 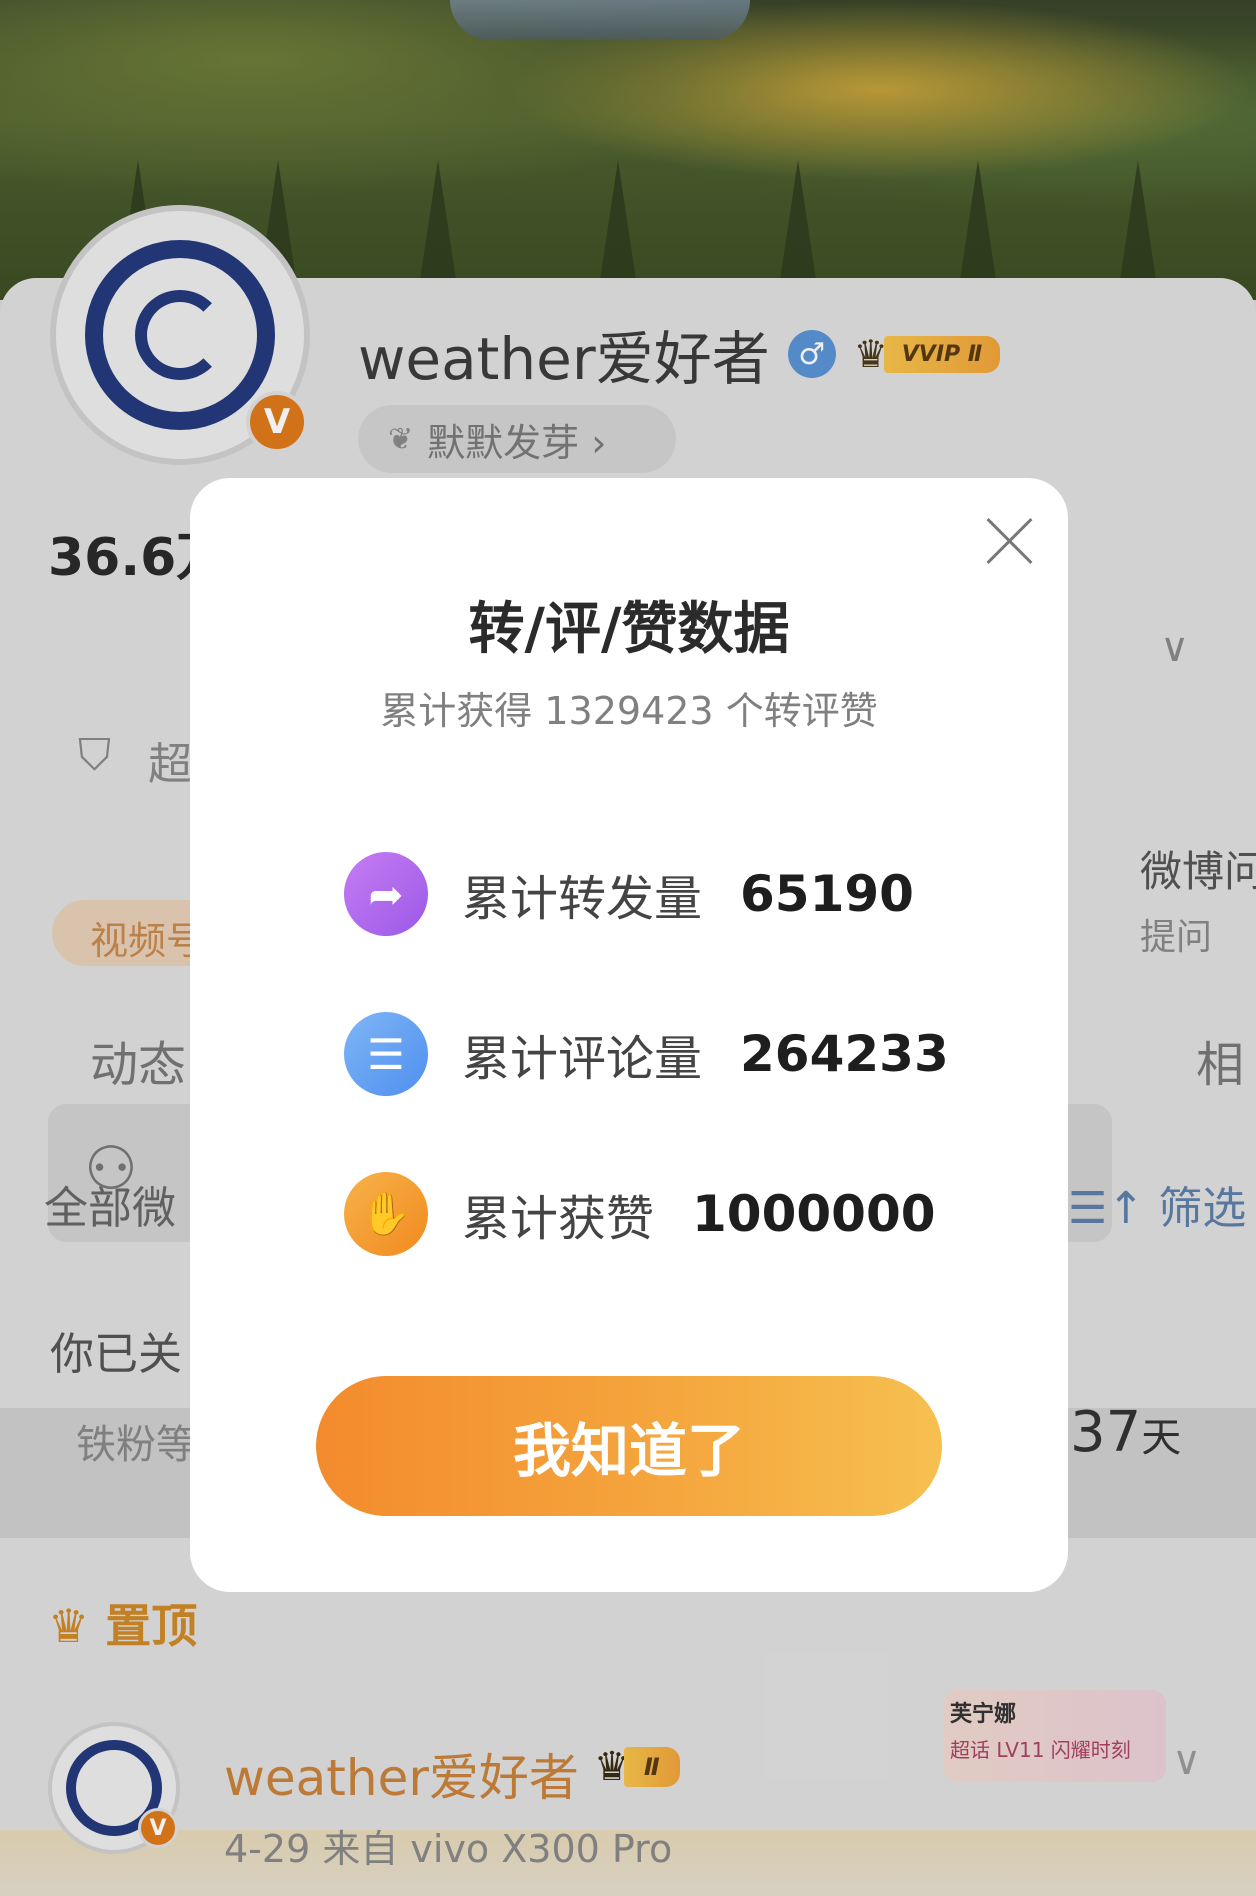 I want to click on stat-value: 65190, so click(x=827, y=894).